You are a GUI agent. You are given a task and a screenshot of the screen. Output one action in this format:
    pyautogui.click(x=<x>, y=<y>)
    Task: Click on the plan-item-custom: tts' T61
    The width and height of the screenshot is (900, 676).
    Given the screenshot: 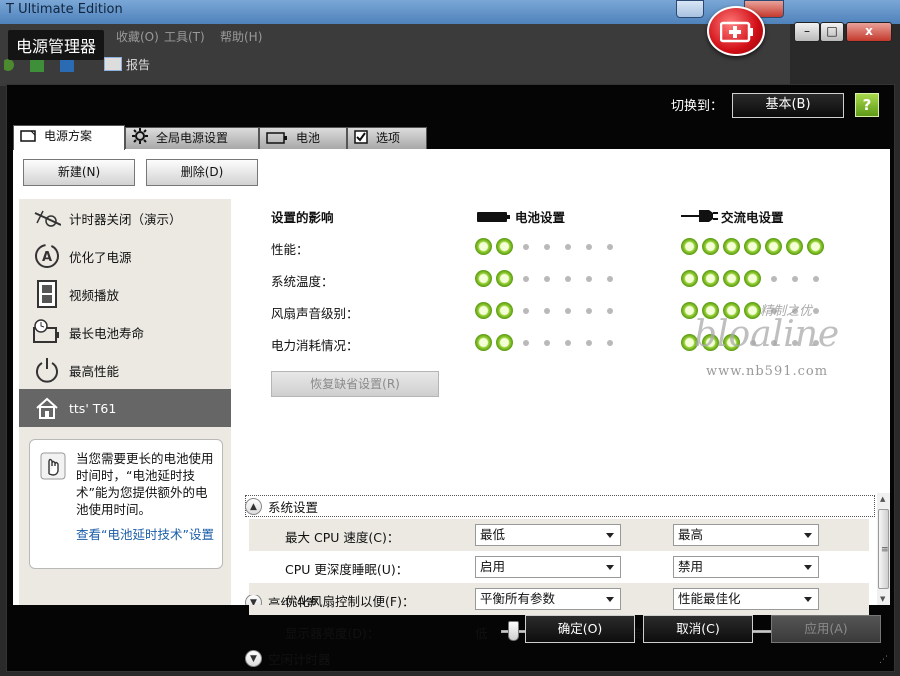 What is the action you would take?
    pyautogui.click(x=125, y=408)
    